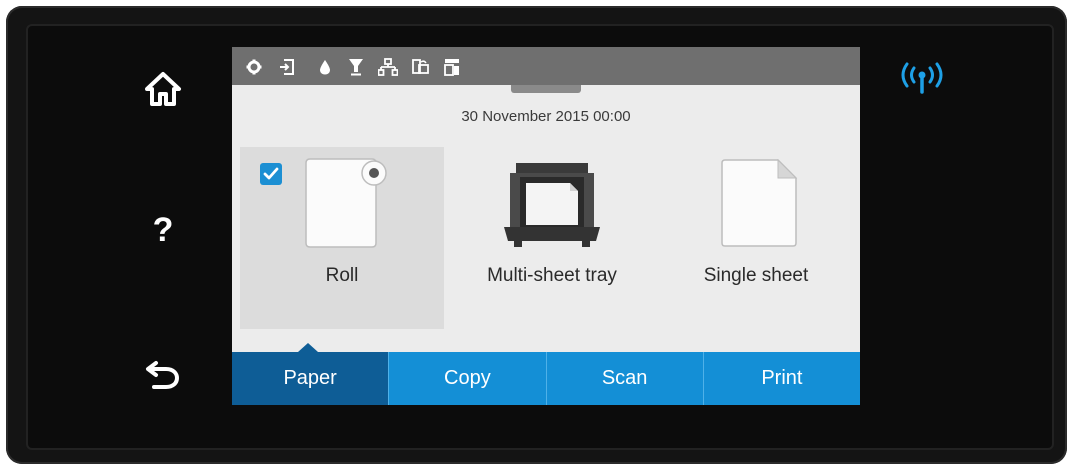 This screenshot has width=1073, height=470. What do you see at coordinates (467, 378) in the screenshot?
I see `tab-copy: Copy` at bounding box center [467, 378].